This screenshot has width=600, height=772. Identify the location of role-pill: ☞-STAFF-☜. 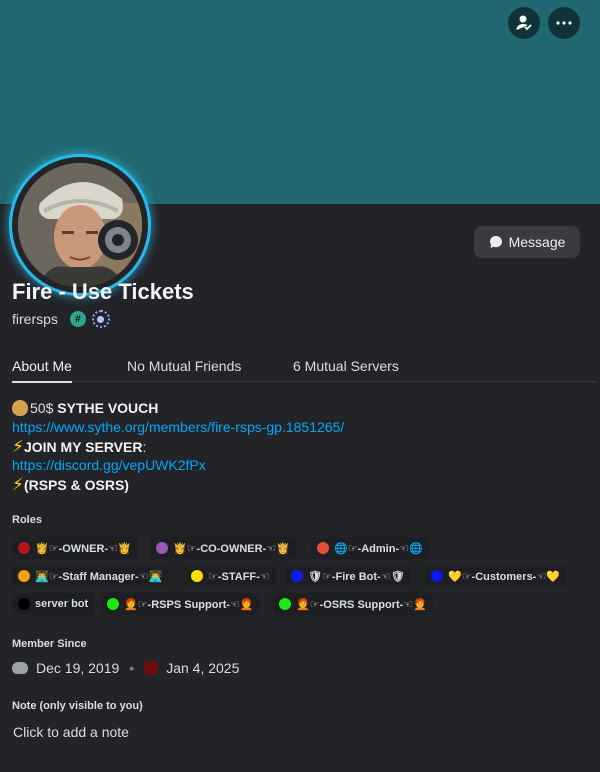
(230, 576).